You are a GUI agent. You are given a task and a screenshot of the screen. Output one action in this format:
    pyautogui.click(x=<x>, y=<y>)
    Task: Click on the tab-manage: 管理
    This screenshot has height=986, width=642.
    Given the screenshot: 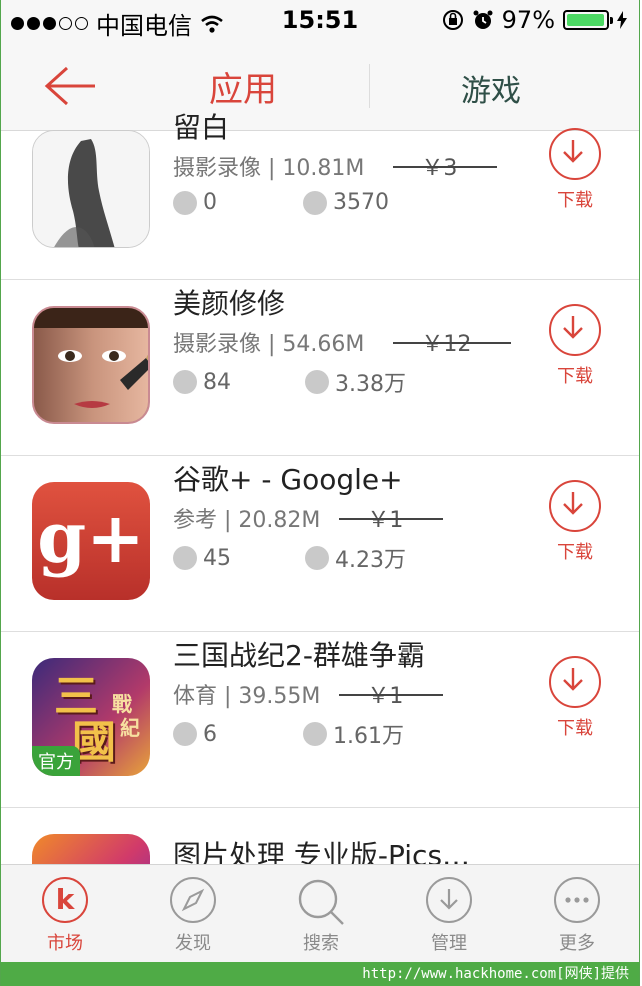 What is the action you would take?
    pyautogui.click(x=449, y=916)
    